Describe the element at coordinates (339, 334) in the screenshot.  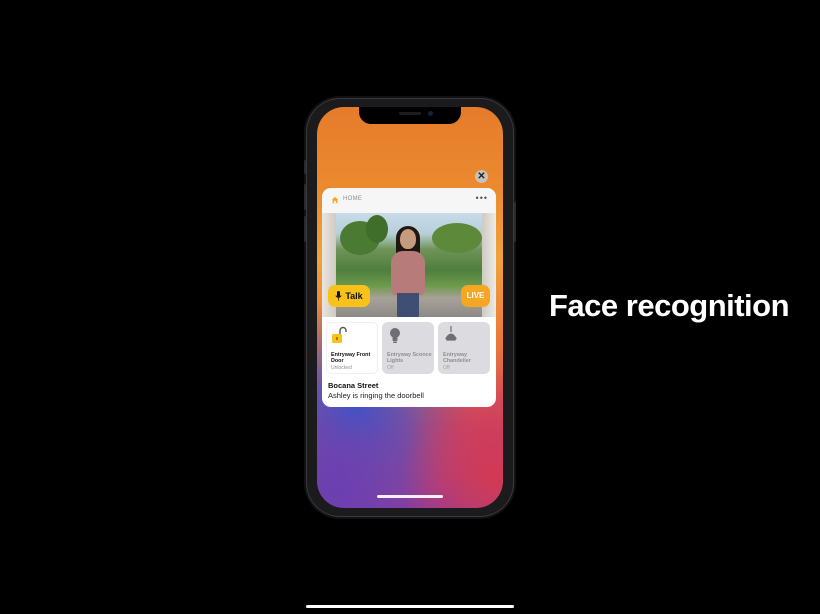
I see `unlocked-lock-icon` at that location.